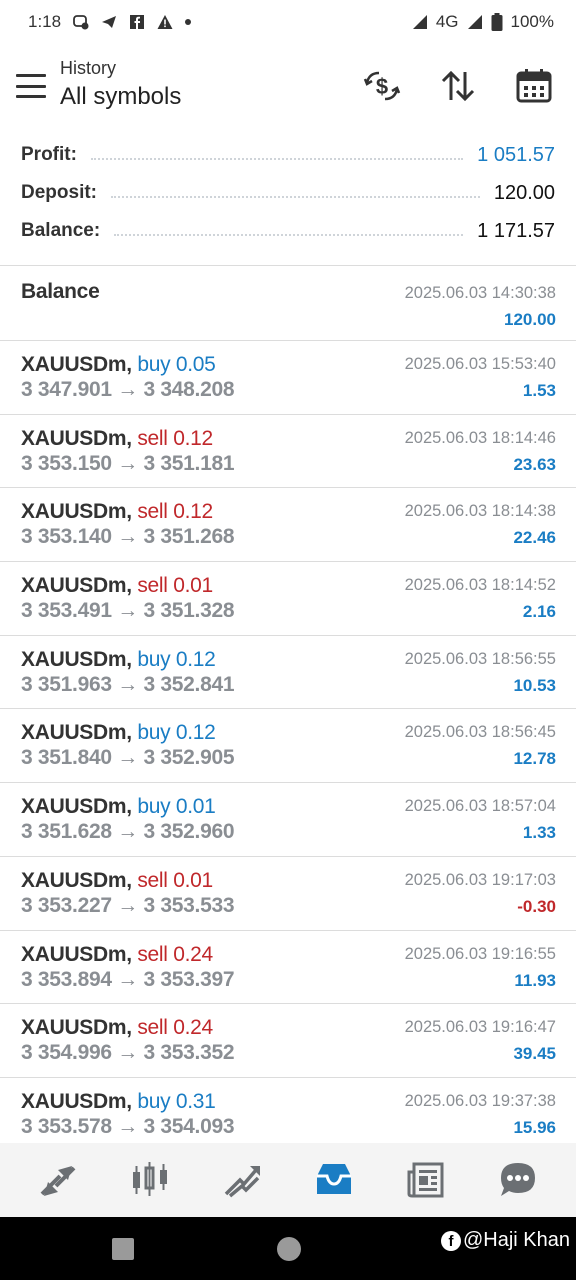 The height and width of the screenshot is (1280, 576). What do you see at coordinates (81, 22) in the screenshot?
I see `whatsapp-icon` at bounding box center [81, 22].